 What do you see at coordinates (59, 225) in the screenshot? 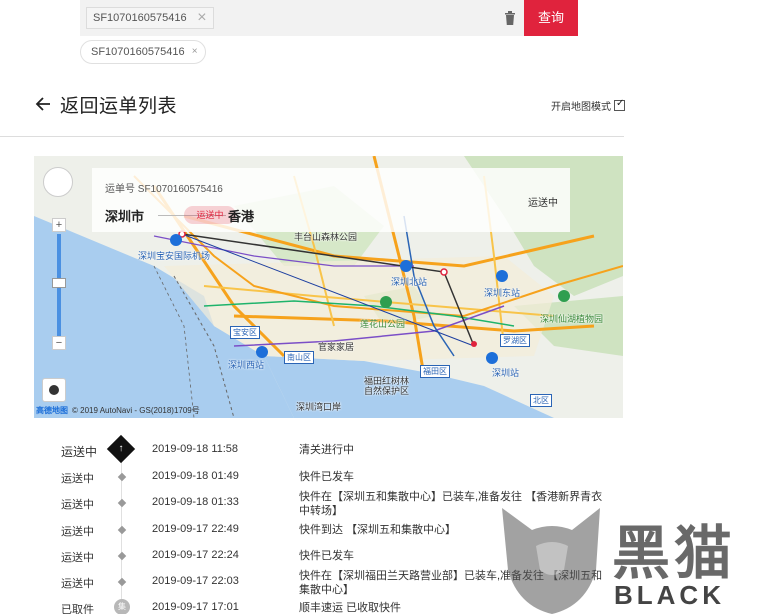
I see `zoom-in-button: +` at bounding box center [59, 225].